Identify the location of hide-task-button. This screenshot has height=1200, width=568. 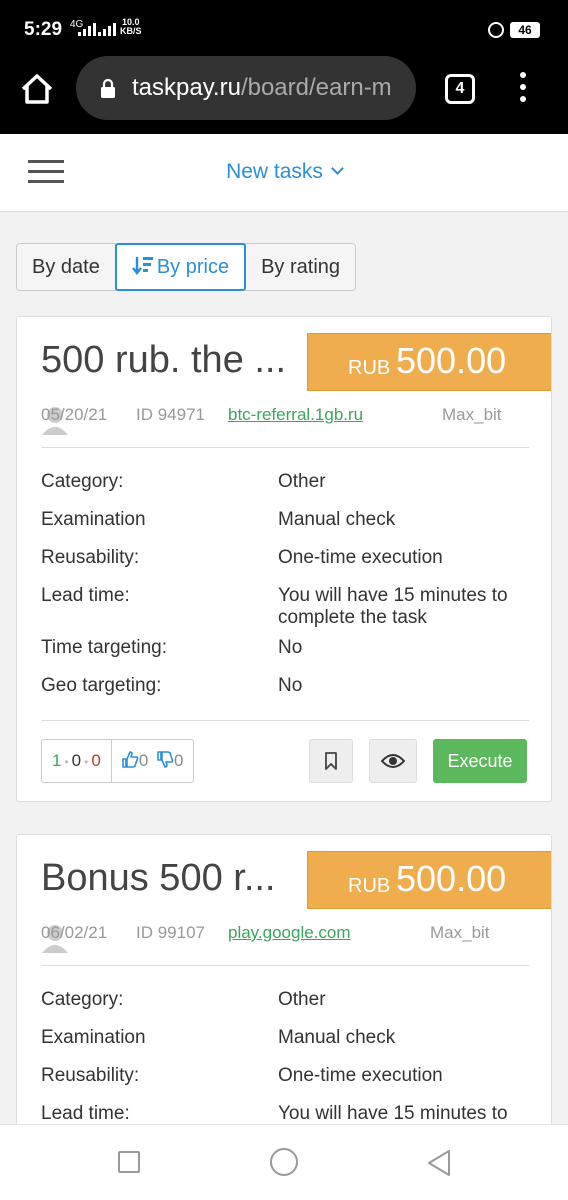
(393, 761).